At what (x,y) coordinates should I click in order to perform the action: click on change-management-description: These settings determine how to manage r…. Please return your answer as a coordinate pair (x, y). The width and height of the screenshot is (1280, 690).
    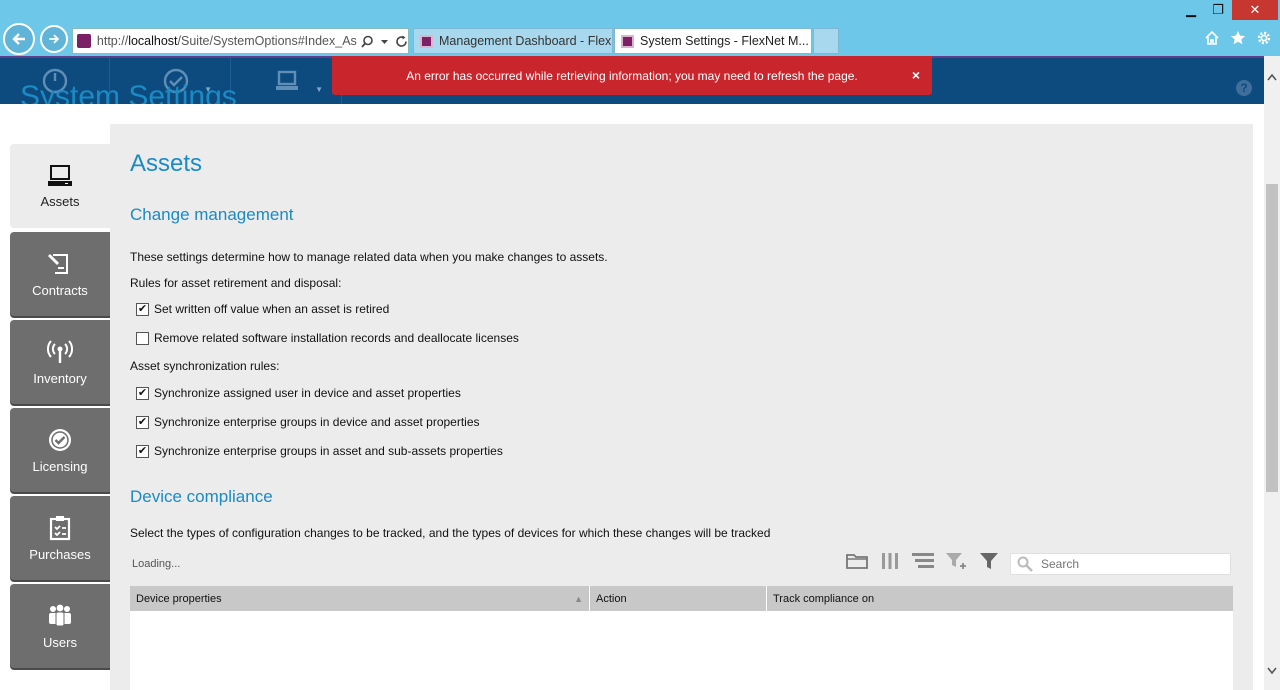
    Looking at the image, I should click on (369, 257).